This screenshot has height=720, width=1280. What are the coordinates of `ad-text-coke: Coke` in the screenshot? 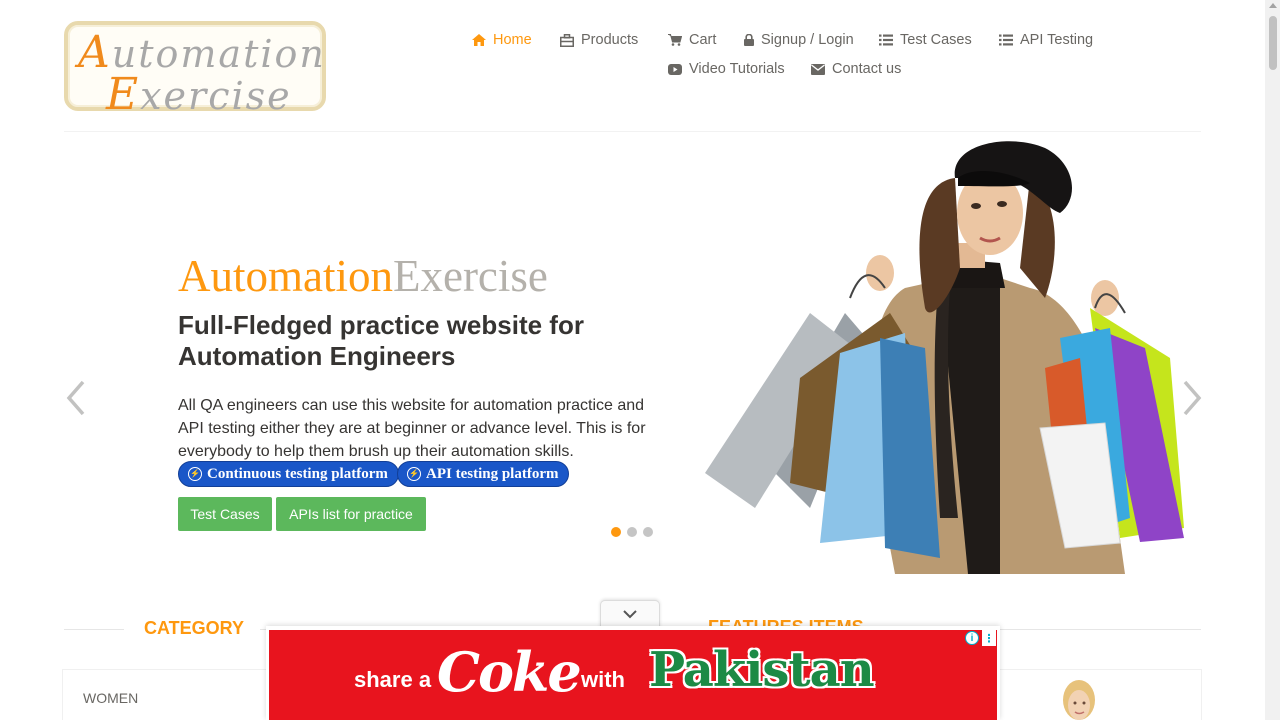 It's located at (509, 672).